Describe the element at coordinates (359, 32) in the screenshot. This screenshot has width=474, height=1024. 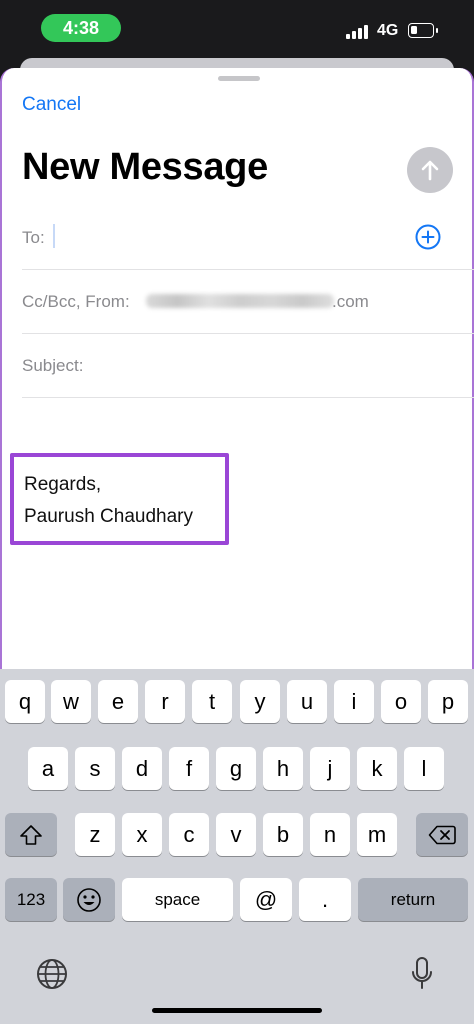
I see `signal-strength-icon` at that location.